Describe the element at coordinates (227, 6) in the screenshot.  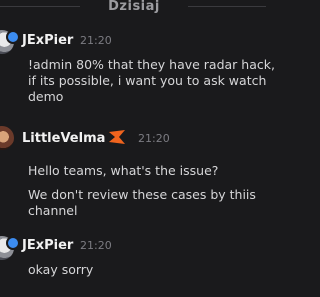
I see `divider-line-right` at that location.